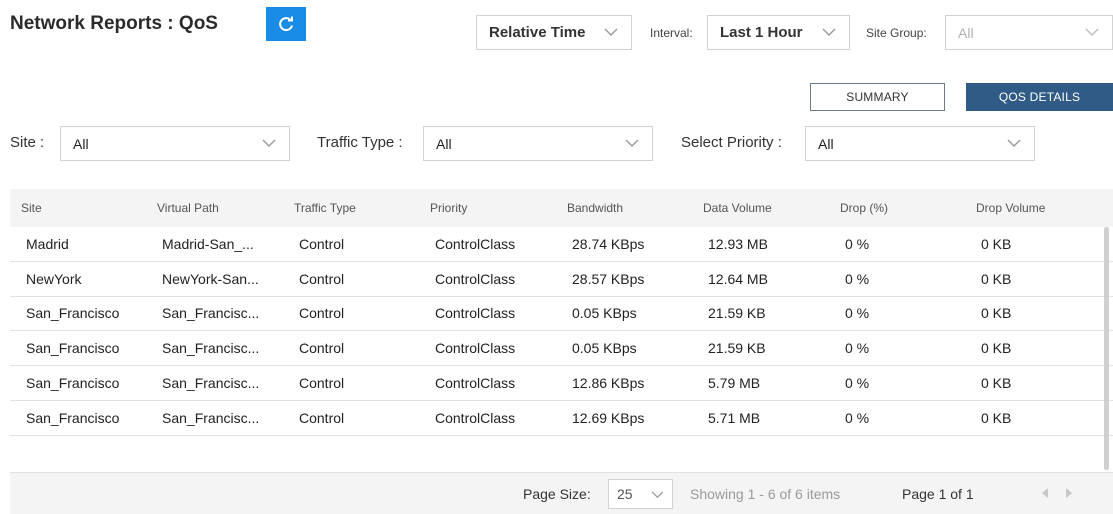  Describe the element at coordinates (734, 383) in the screenshot. I see `cell-data-volume: 5.79 MB` at that location.